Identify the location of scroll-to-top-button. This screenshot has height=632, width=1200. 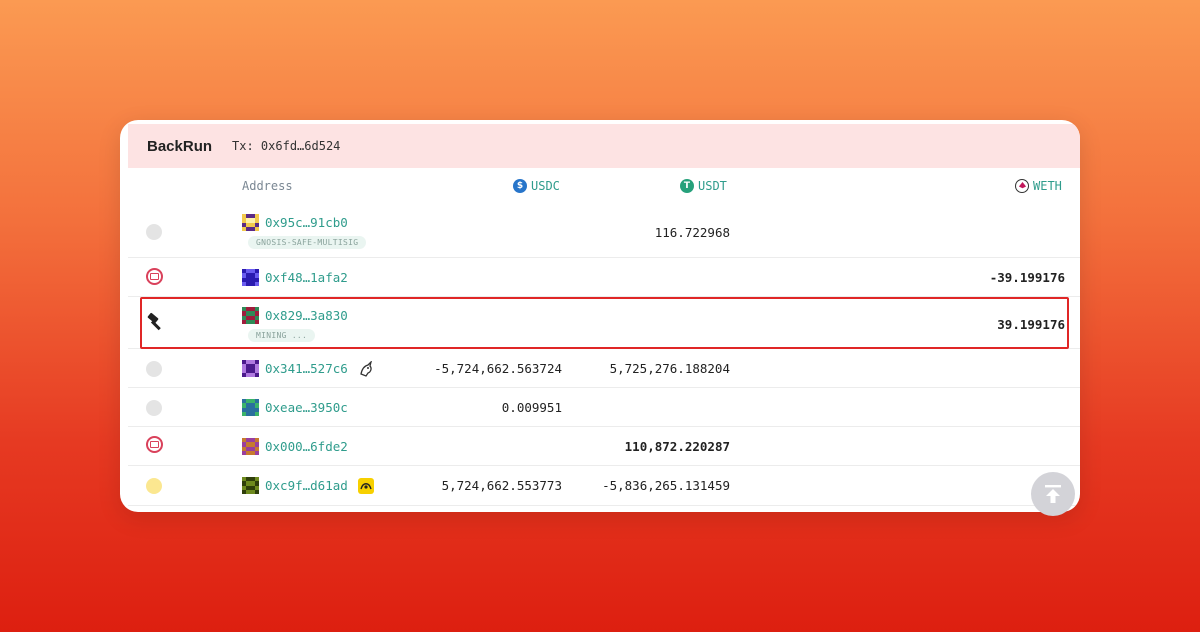
(1053, 494).